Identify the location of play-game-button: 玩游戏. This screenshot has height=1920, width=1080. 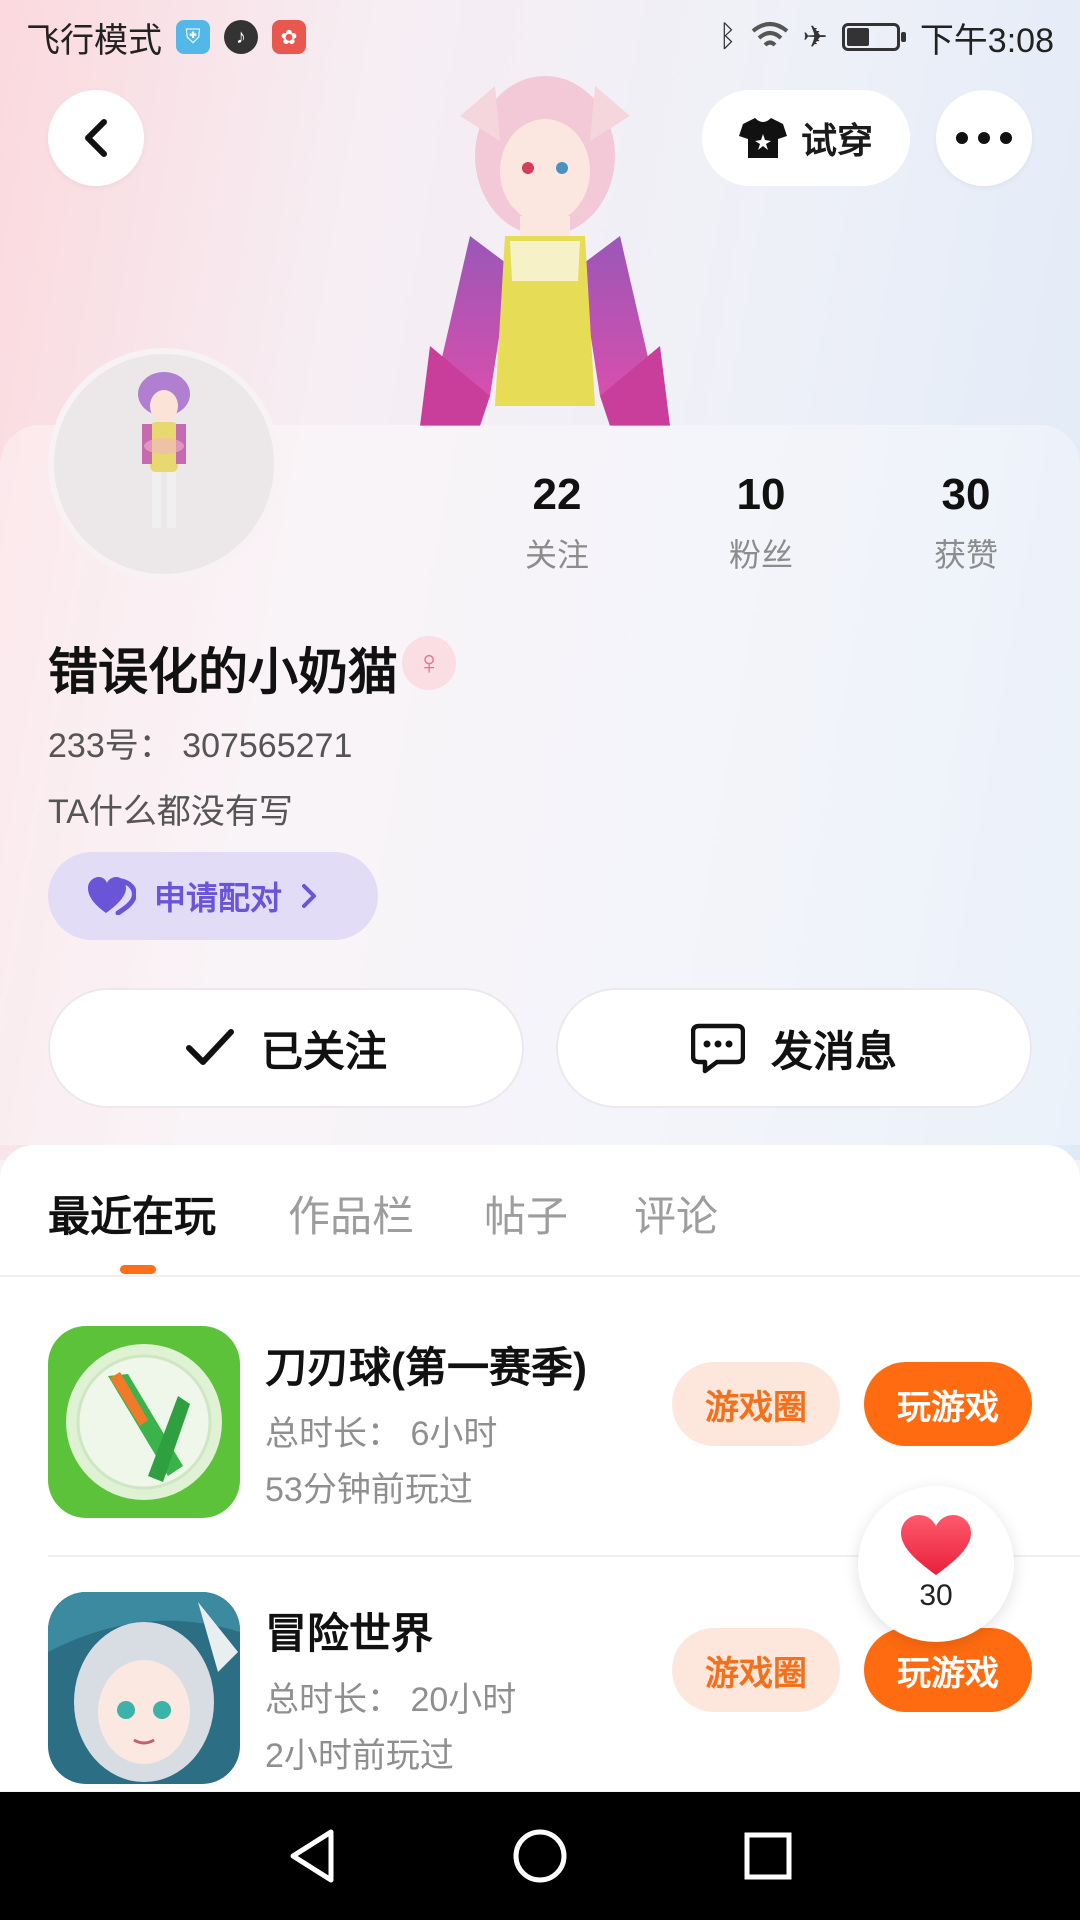
(948, 1404).